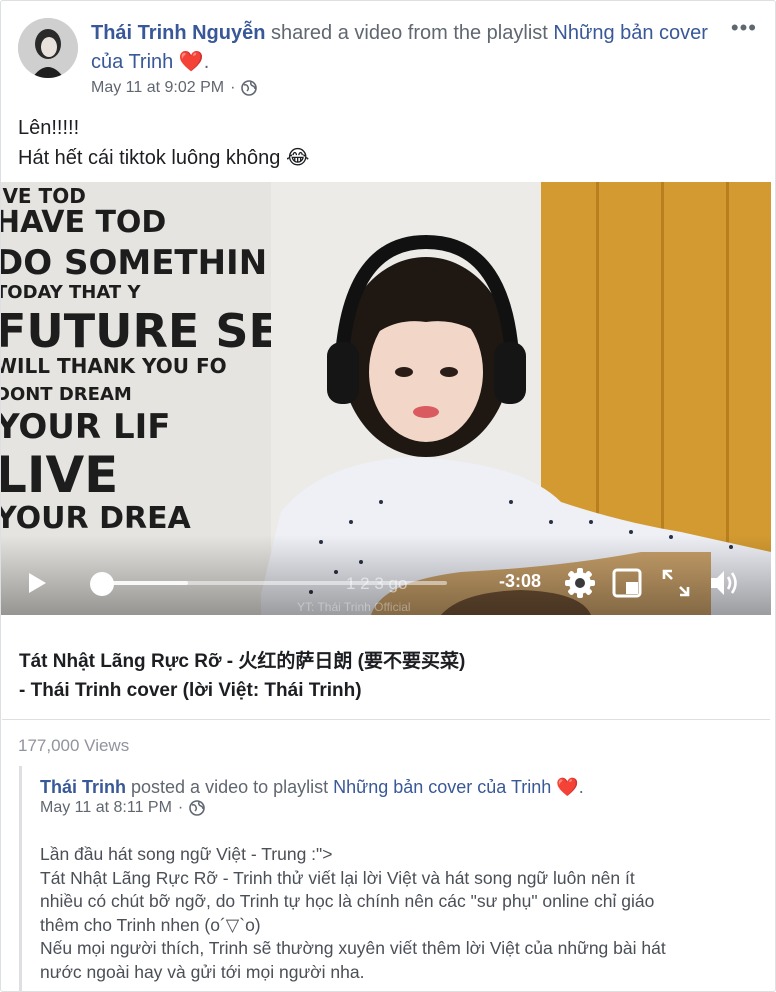 This screenshot has height=992, width=776. What do you see at coordinates (37, 583) in the screenshot?
I see `play-icon` at bounding box center [37, 583].